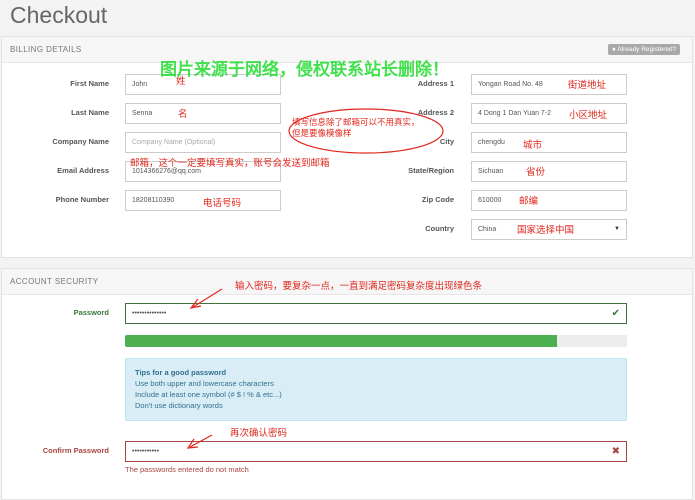  I want to click on annotation-state: 省份, so click(536, 172).